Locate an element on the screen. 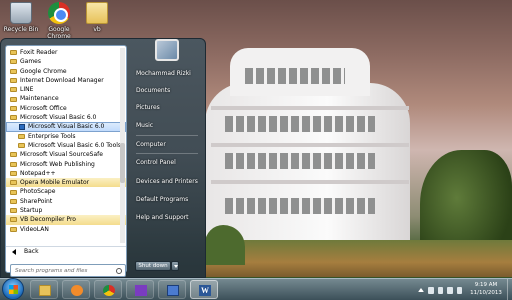  right-item-default-programs: Default Programs is located at coordinates (162, 199).